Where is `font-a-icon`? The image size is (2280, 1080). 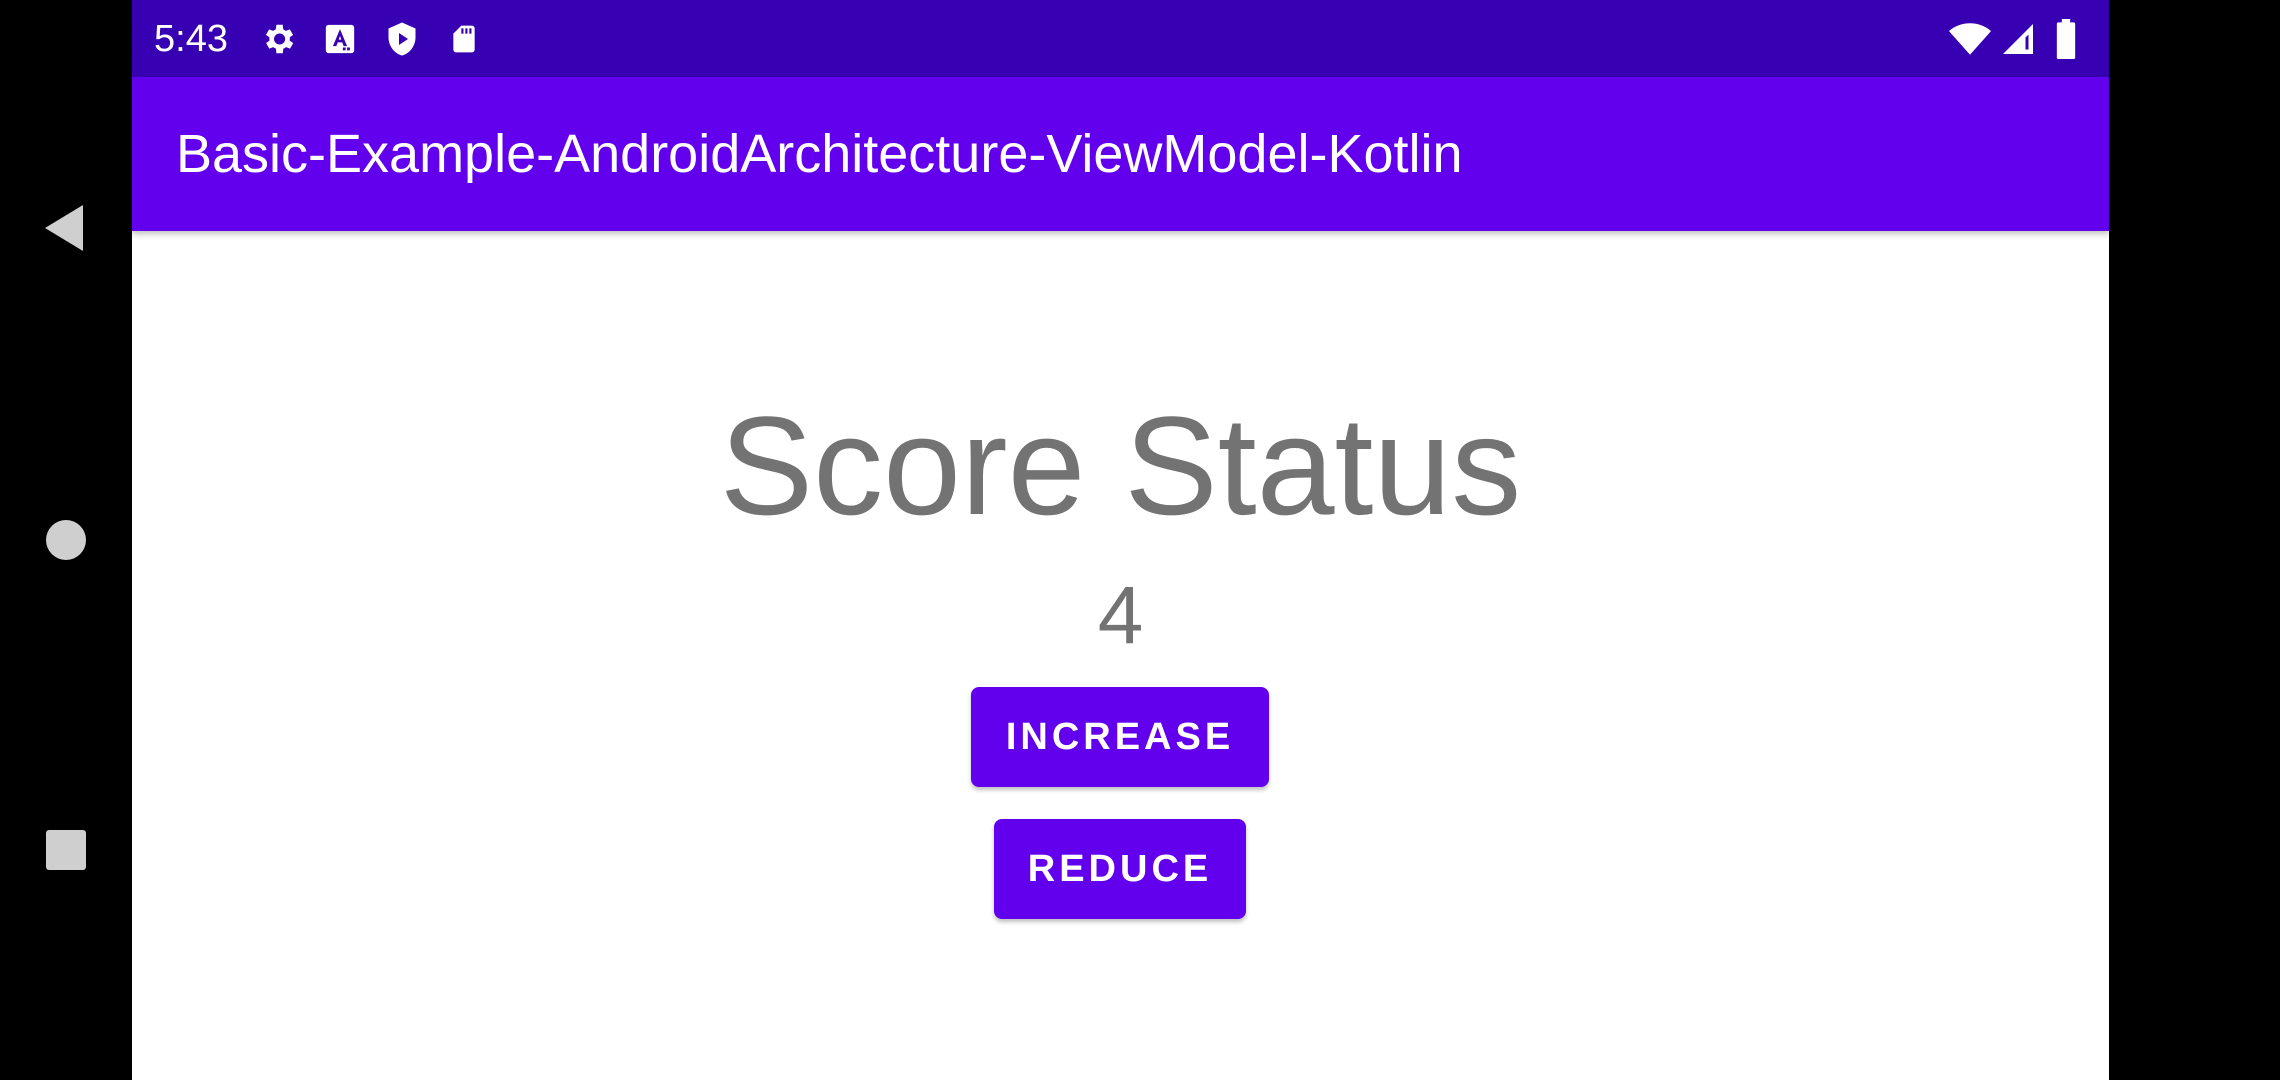
font-a-icon is located at coordinates (340, 39).